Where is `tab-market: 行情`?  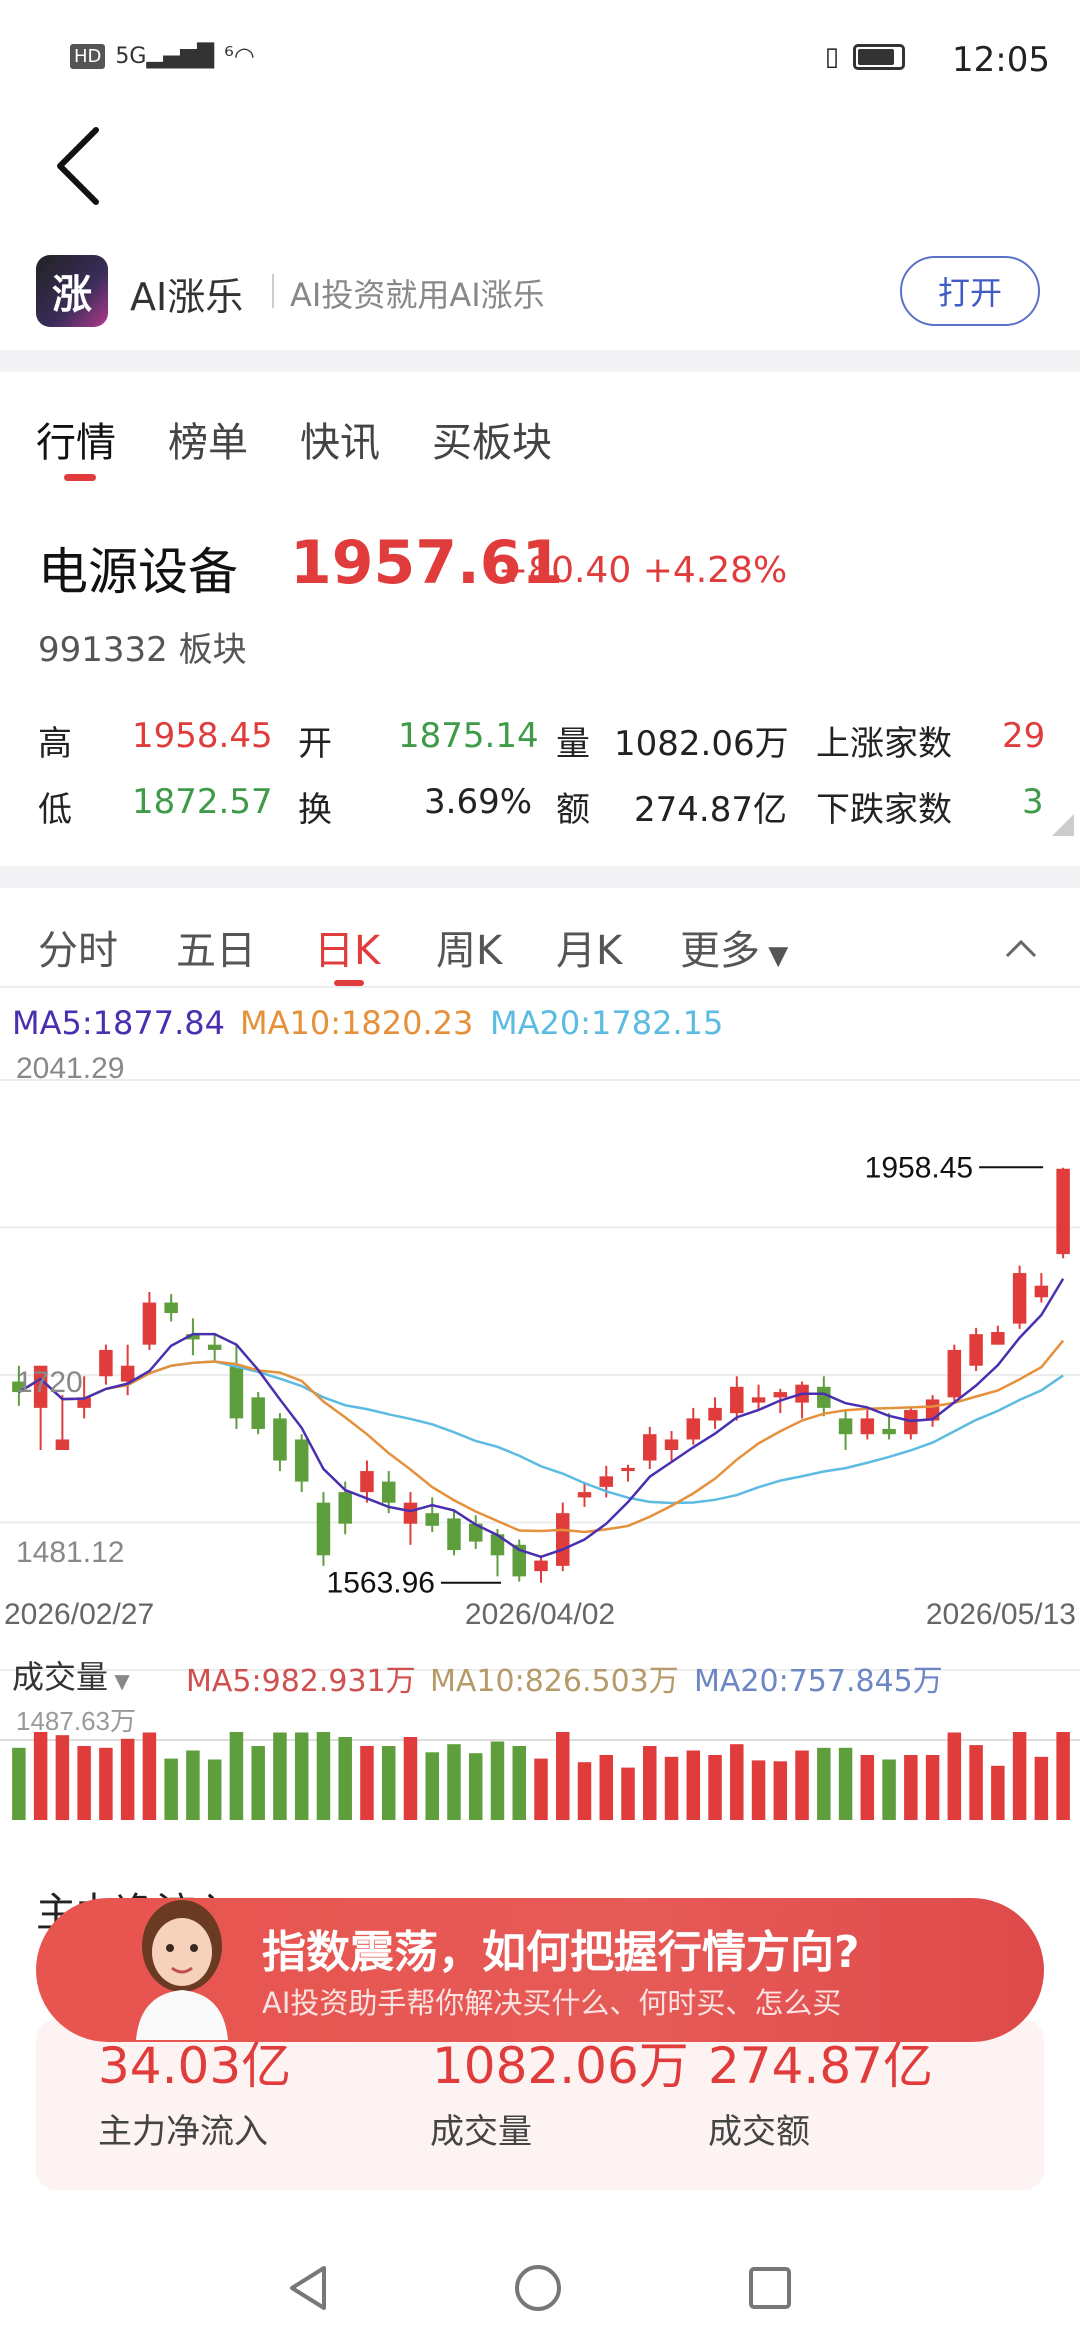 tab-market: 行情 is located at coordinates (76, 439).